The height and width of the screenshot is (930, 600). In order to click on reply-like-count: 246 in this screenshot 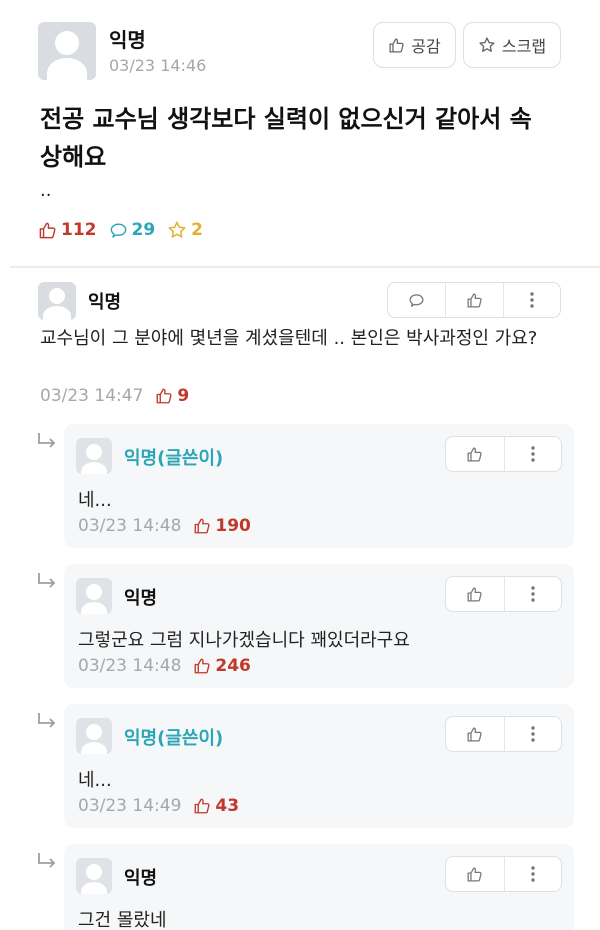, I will do `click(222, 666)`.